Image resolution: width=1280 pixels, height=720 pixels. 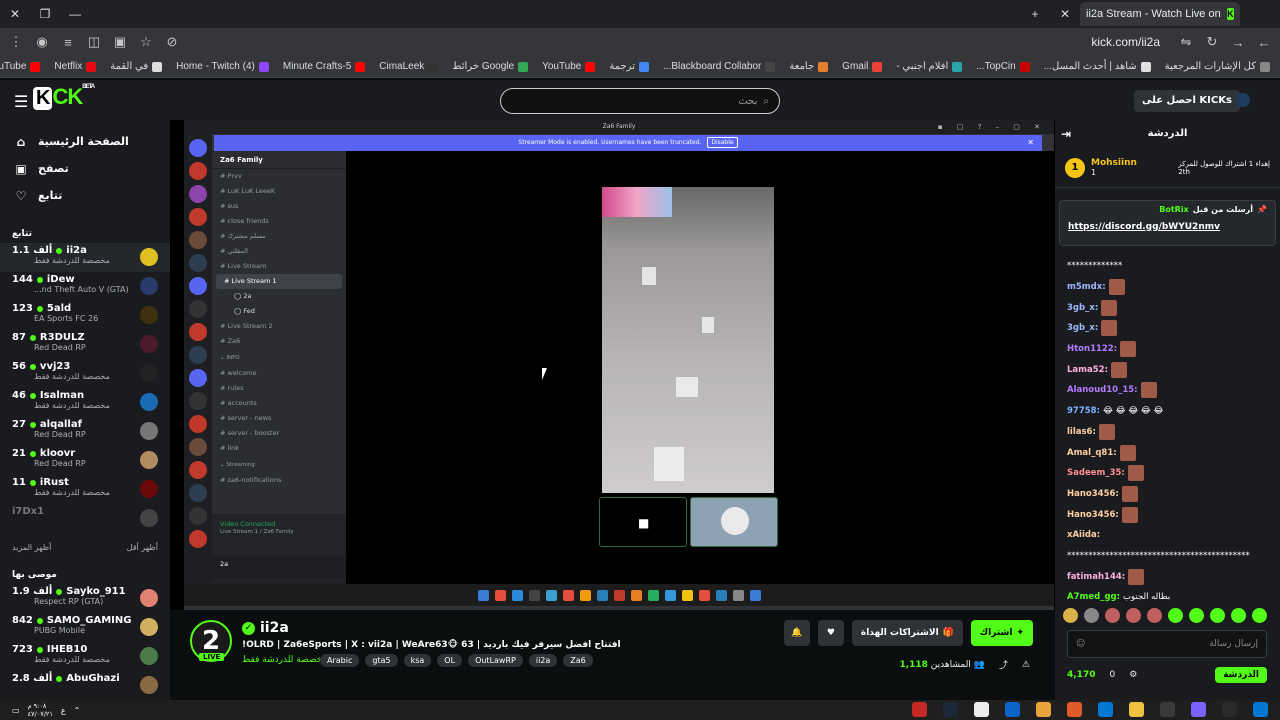 What do you see at coordinates (279, 281) in the screenshot?
I see `discord-channel: # Live Stream 1` at bounding box center [279, 281].